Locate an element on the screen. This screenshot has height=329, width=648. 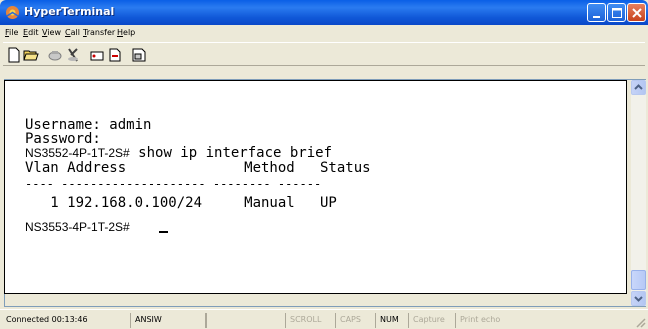
status-caps: CAPS is located at coordinates (356, 320).